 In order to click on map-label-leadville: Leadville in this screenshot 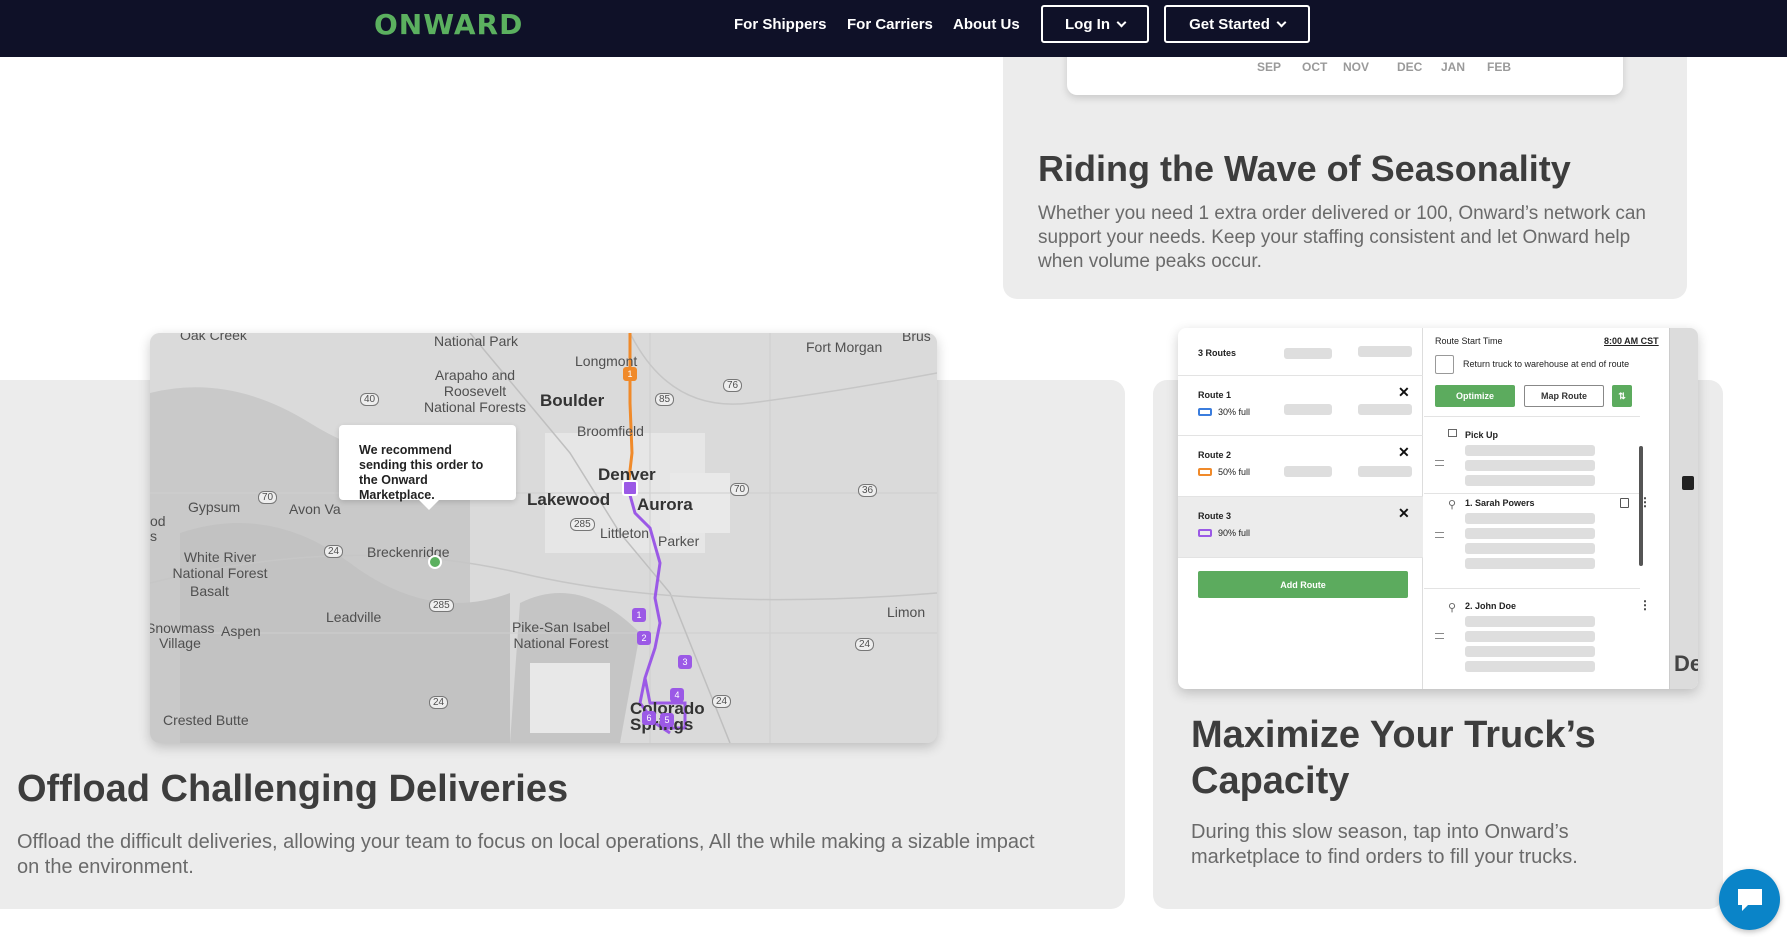, I will do `click(354, 617)`.